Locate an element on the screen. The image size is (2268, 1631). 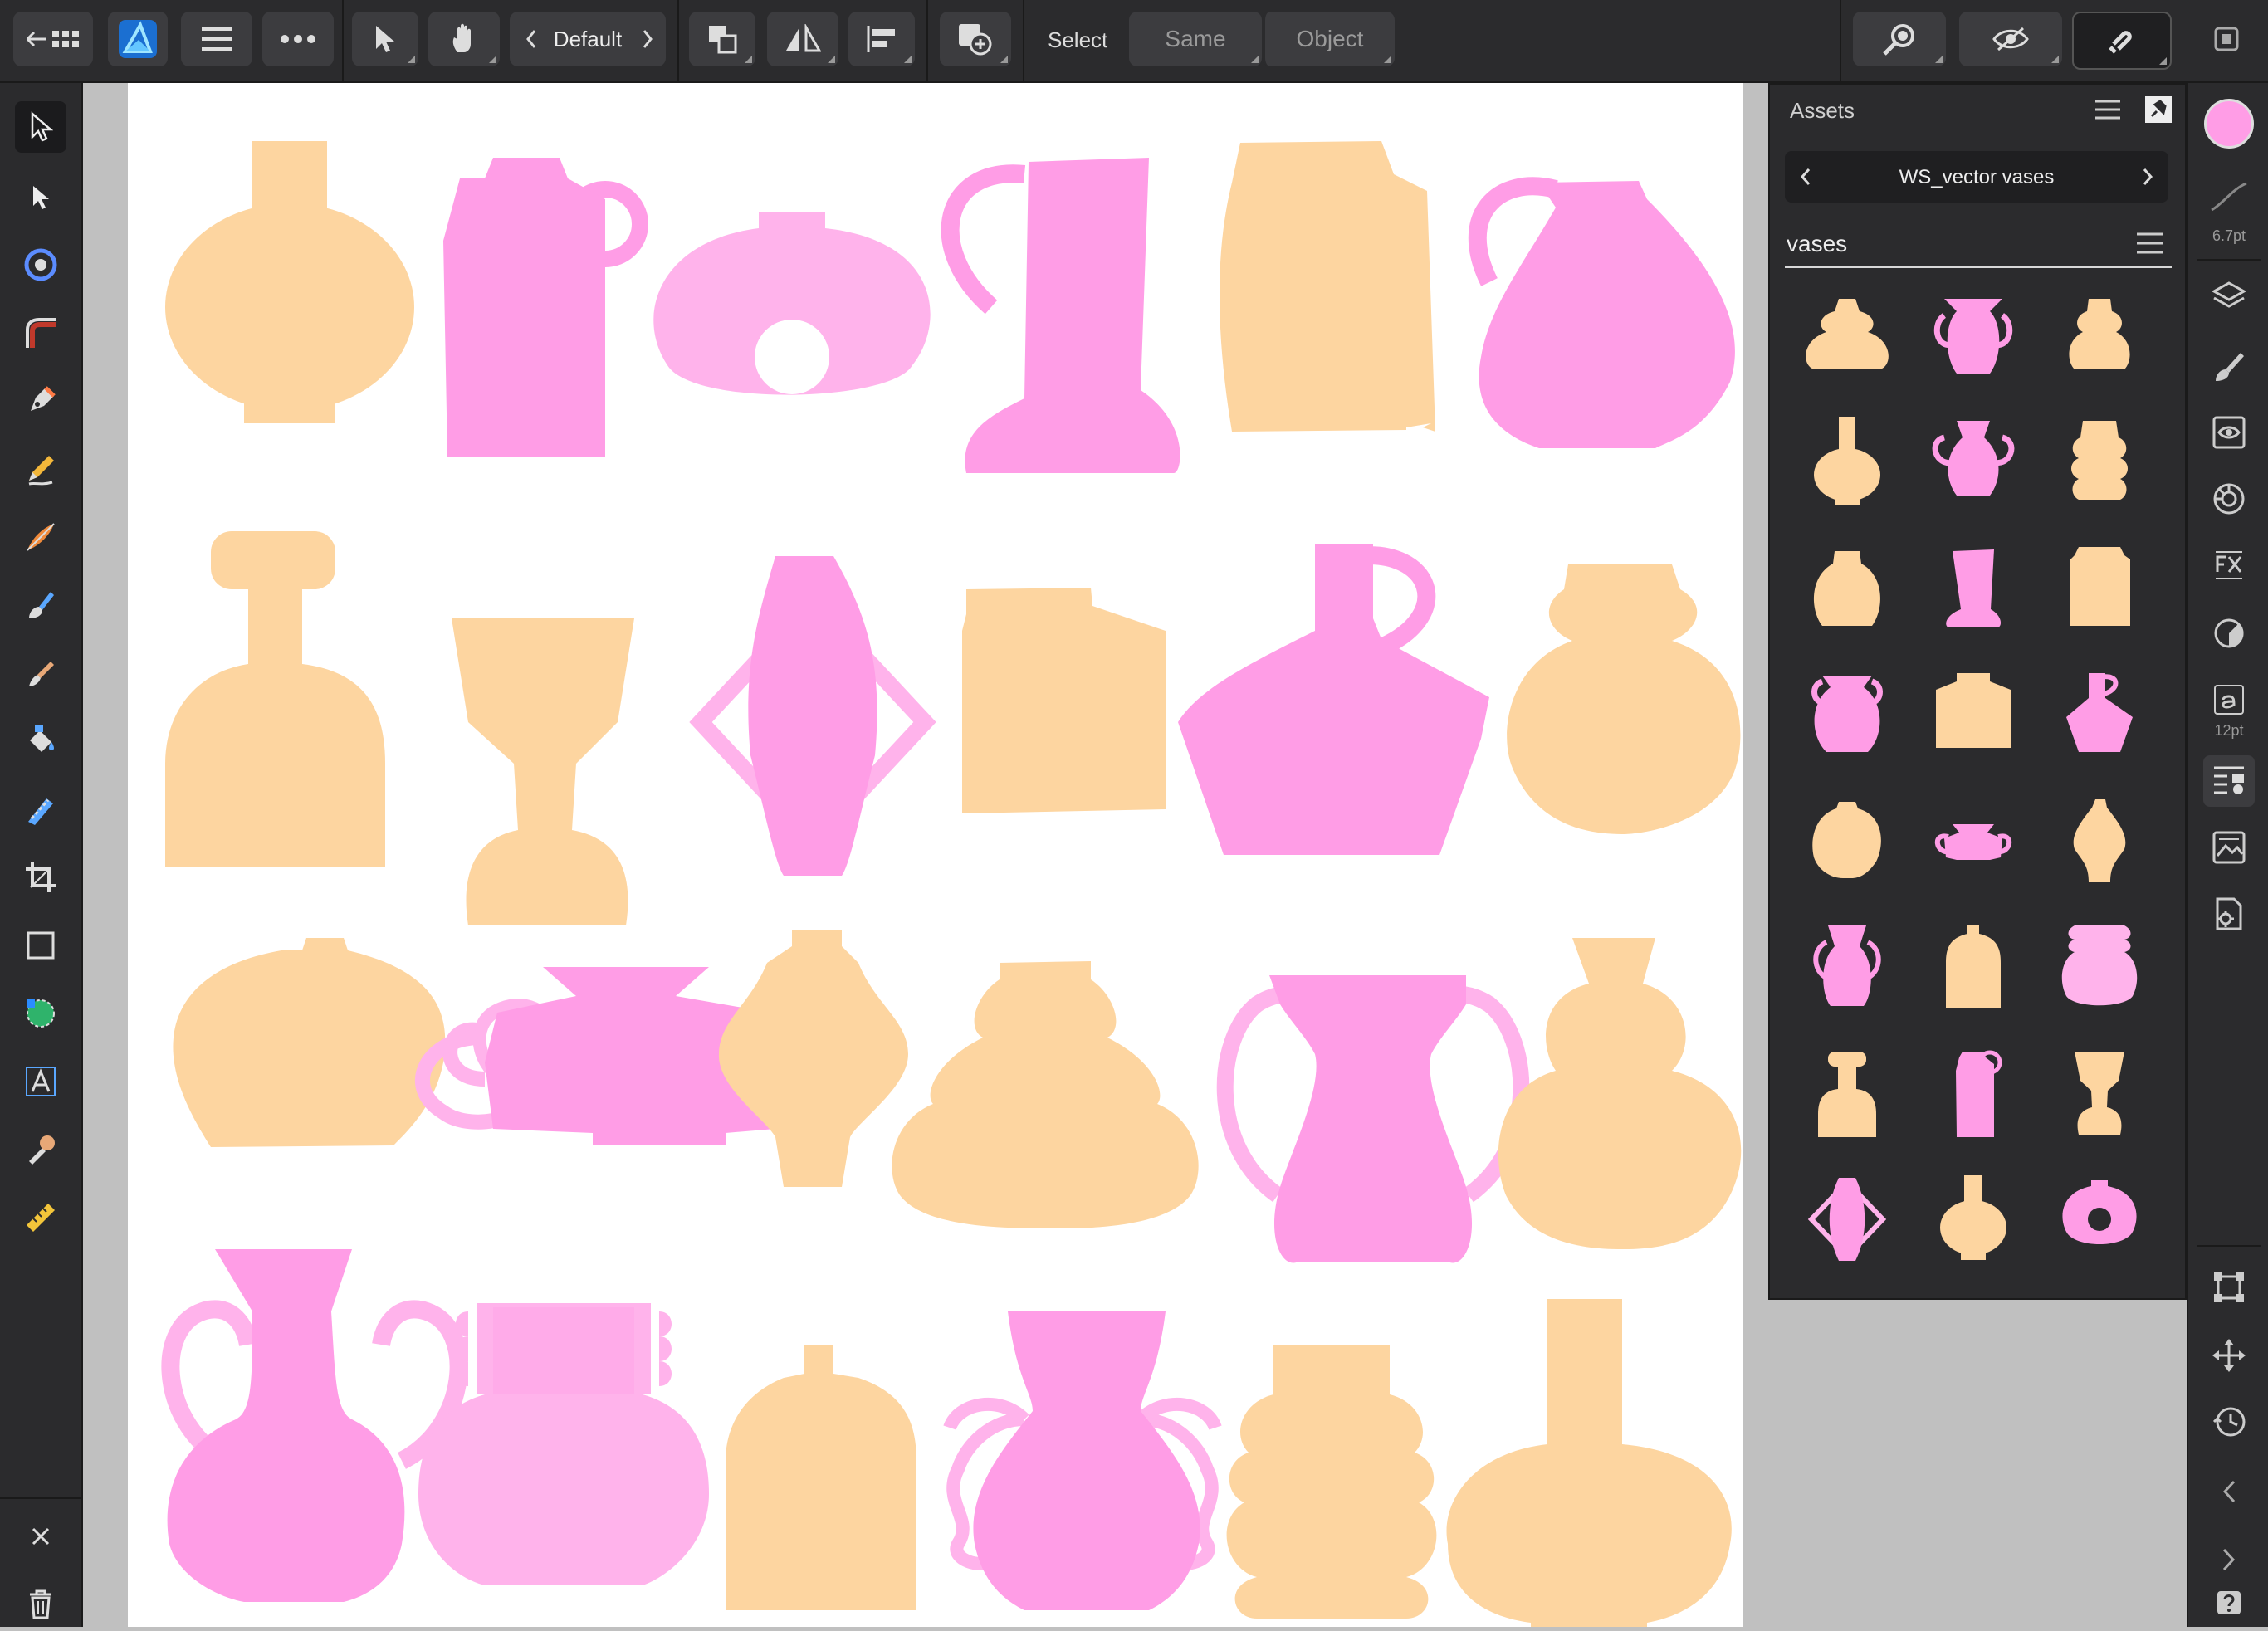
vase-pink-wavy-handles is located at coordinates (1082, 1460).